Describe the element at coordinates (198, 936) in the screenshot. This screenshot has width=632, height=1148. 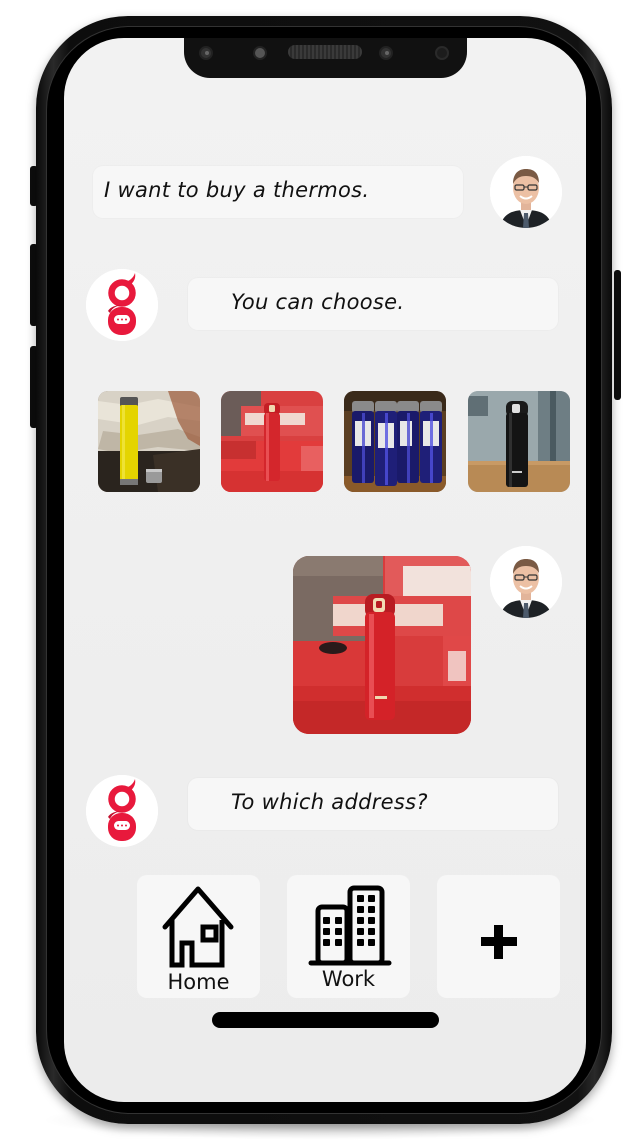
I see `address-option-home: Home` at that location.